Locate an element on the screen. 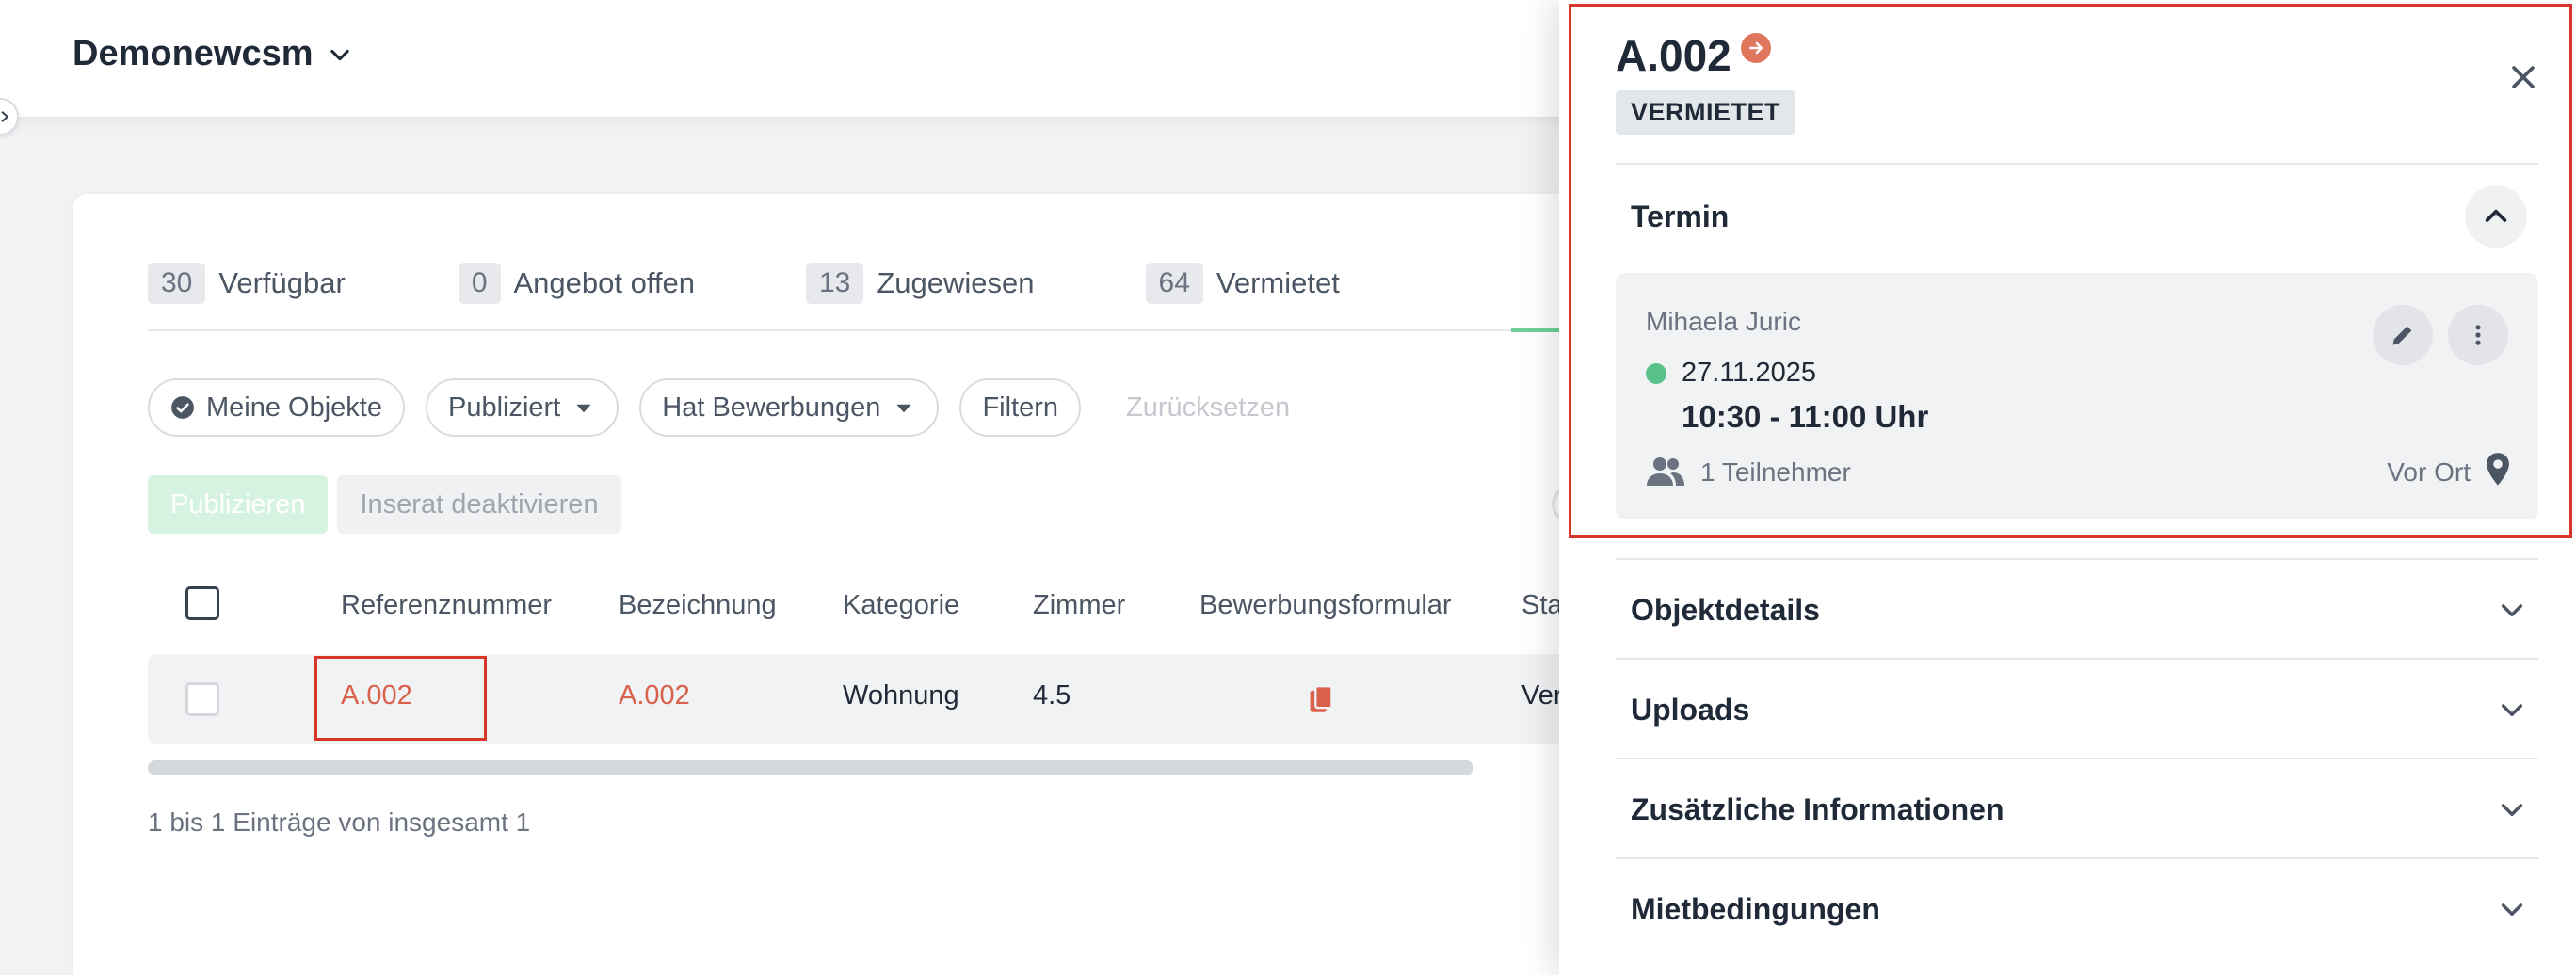  horizontal-scrollbar is located at coordinates (810, 767).